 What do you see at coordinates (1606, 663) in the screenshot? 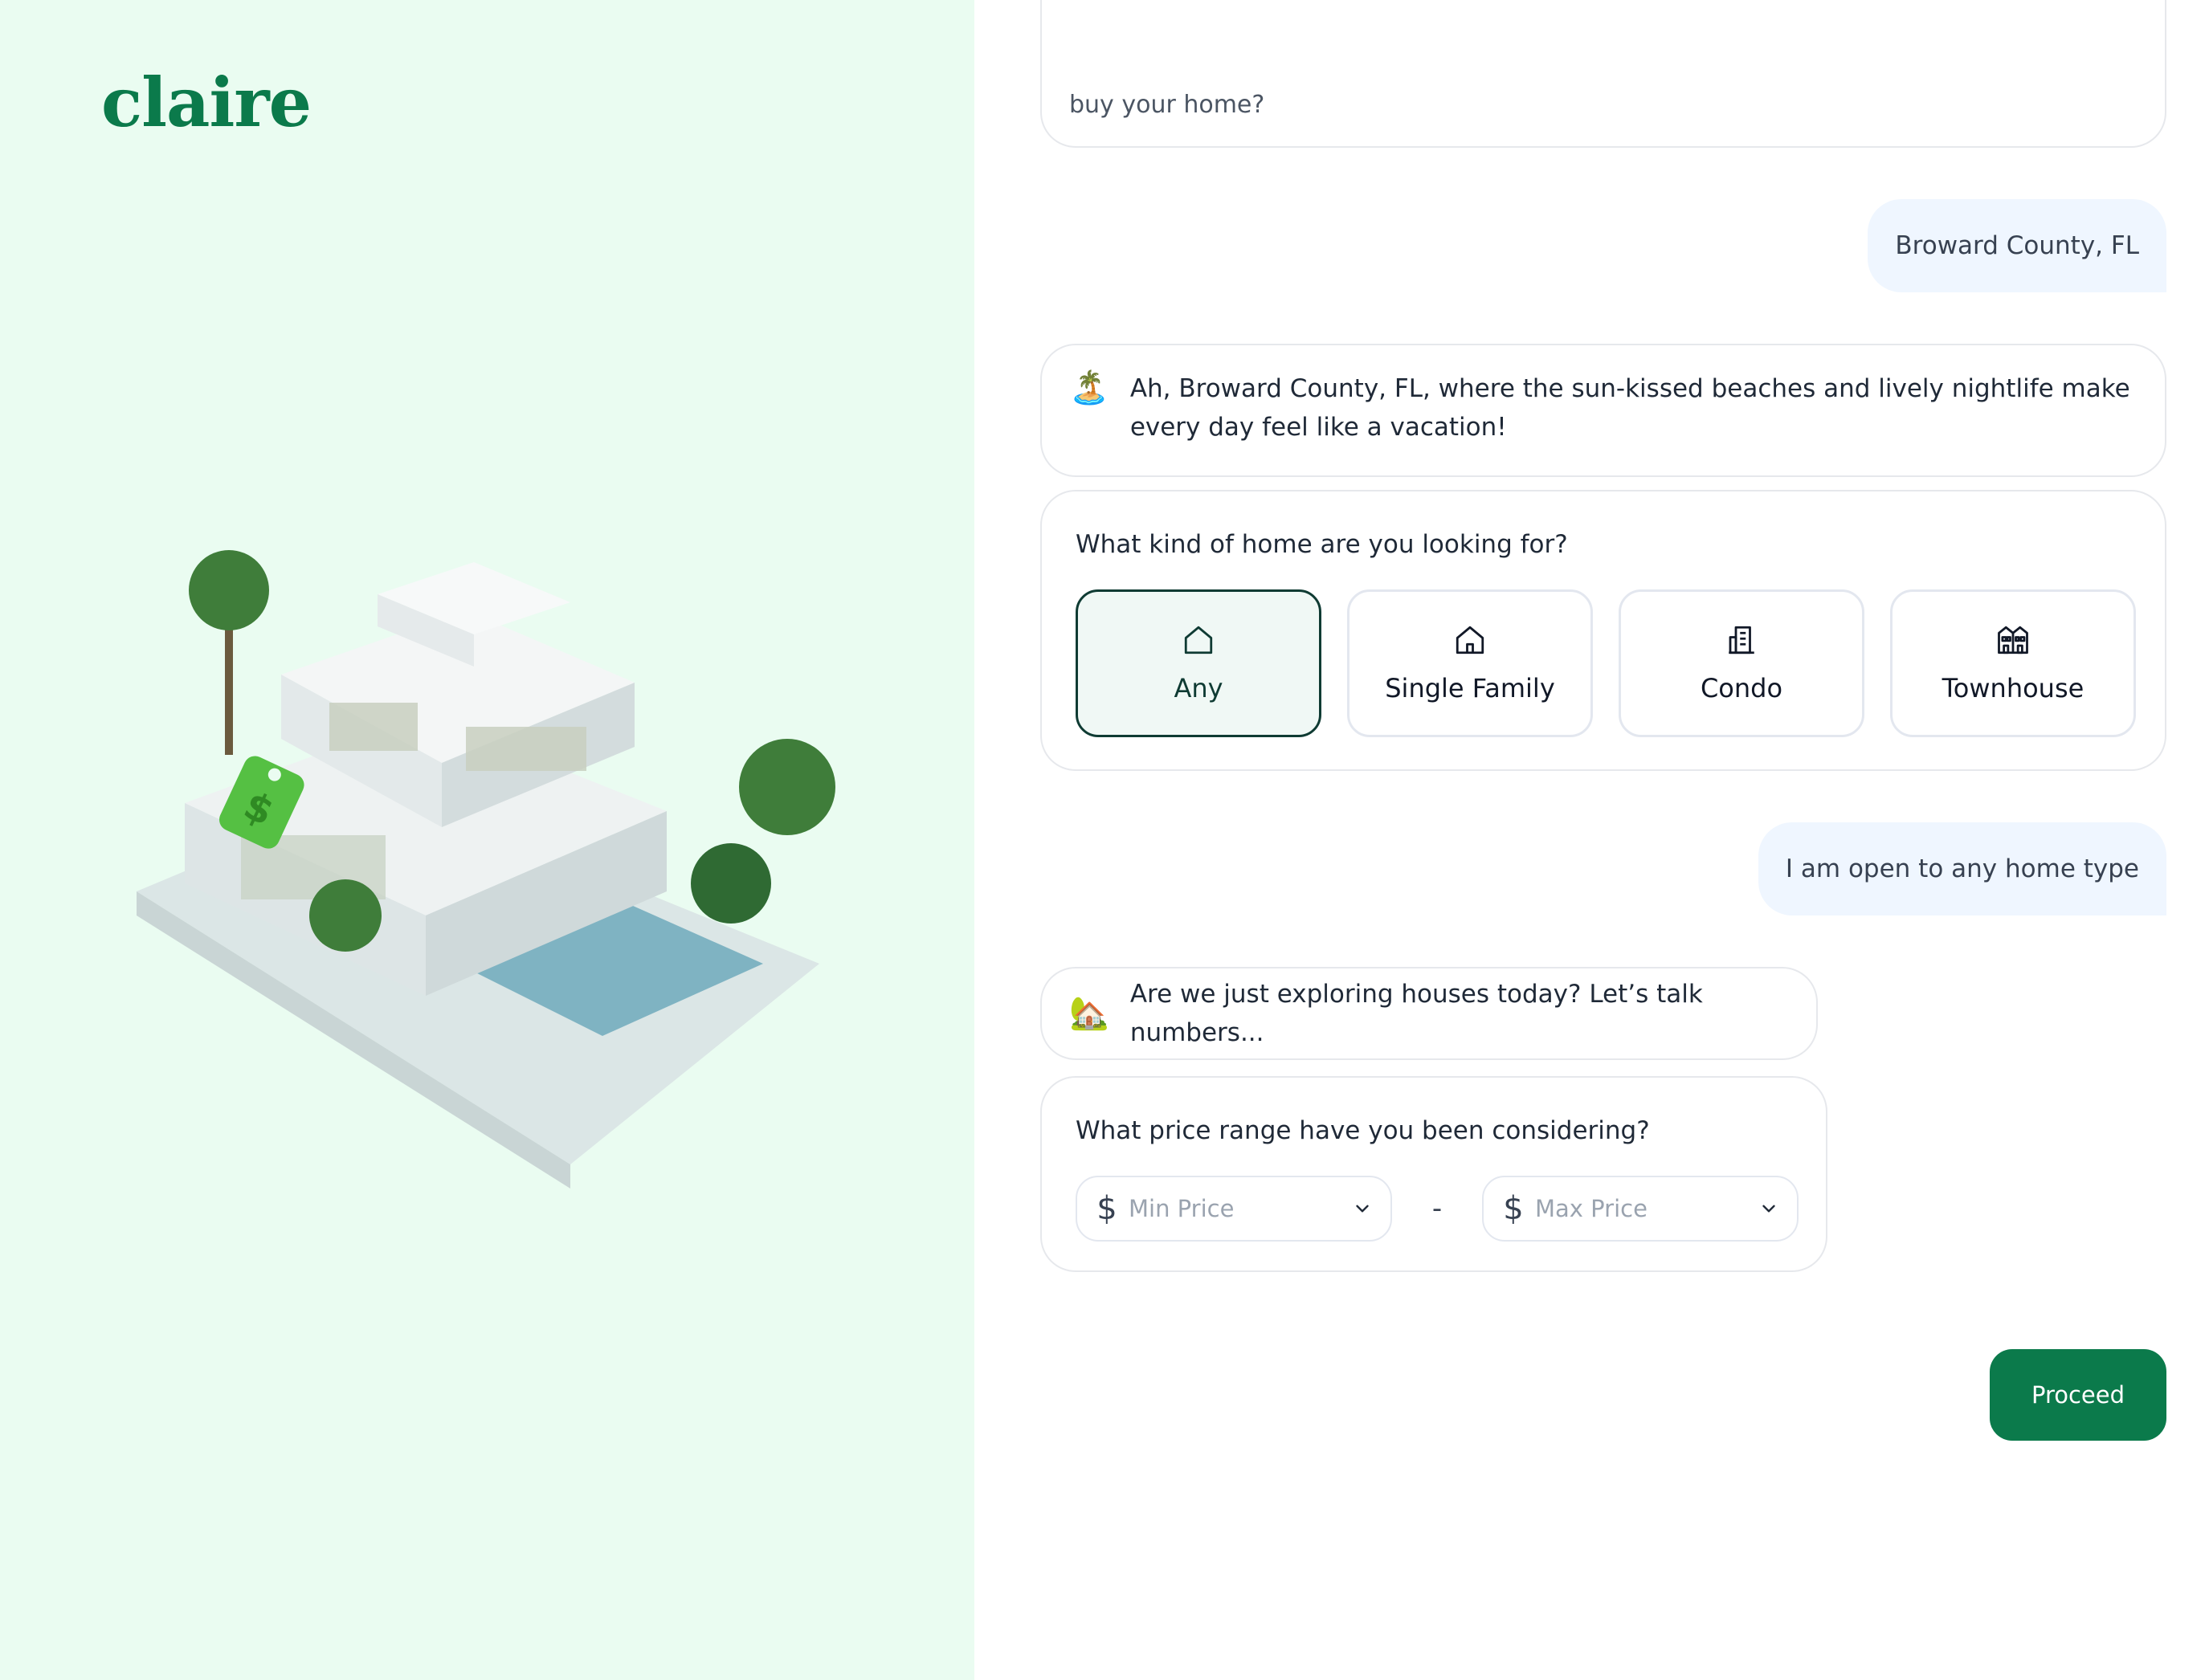
I see `home-type-options: Any Single Family Condo Townhouse` at bounding box center [1606, 663].